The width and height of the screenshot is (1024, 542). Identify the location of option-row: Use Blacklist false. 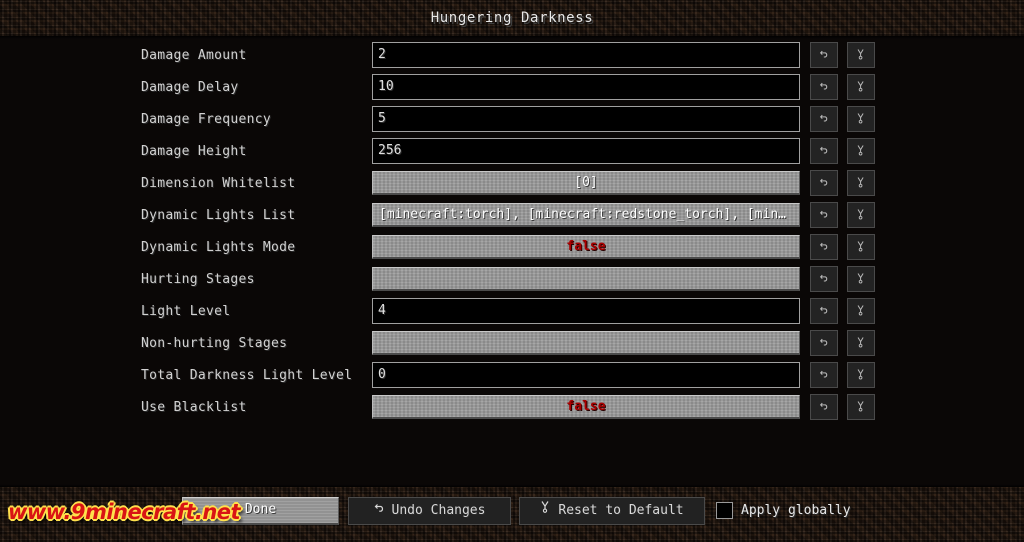
(512, 408).